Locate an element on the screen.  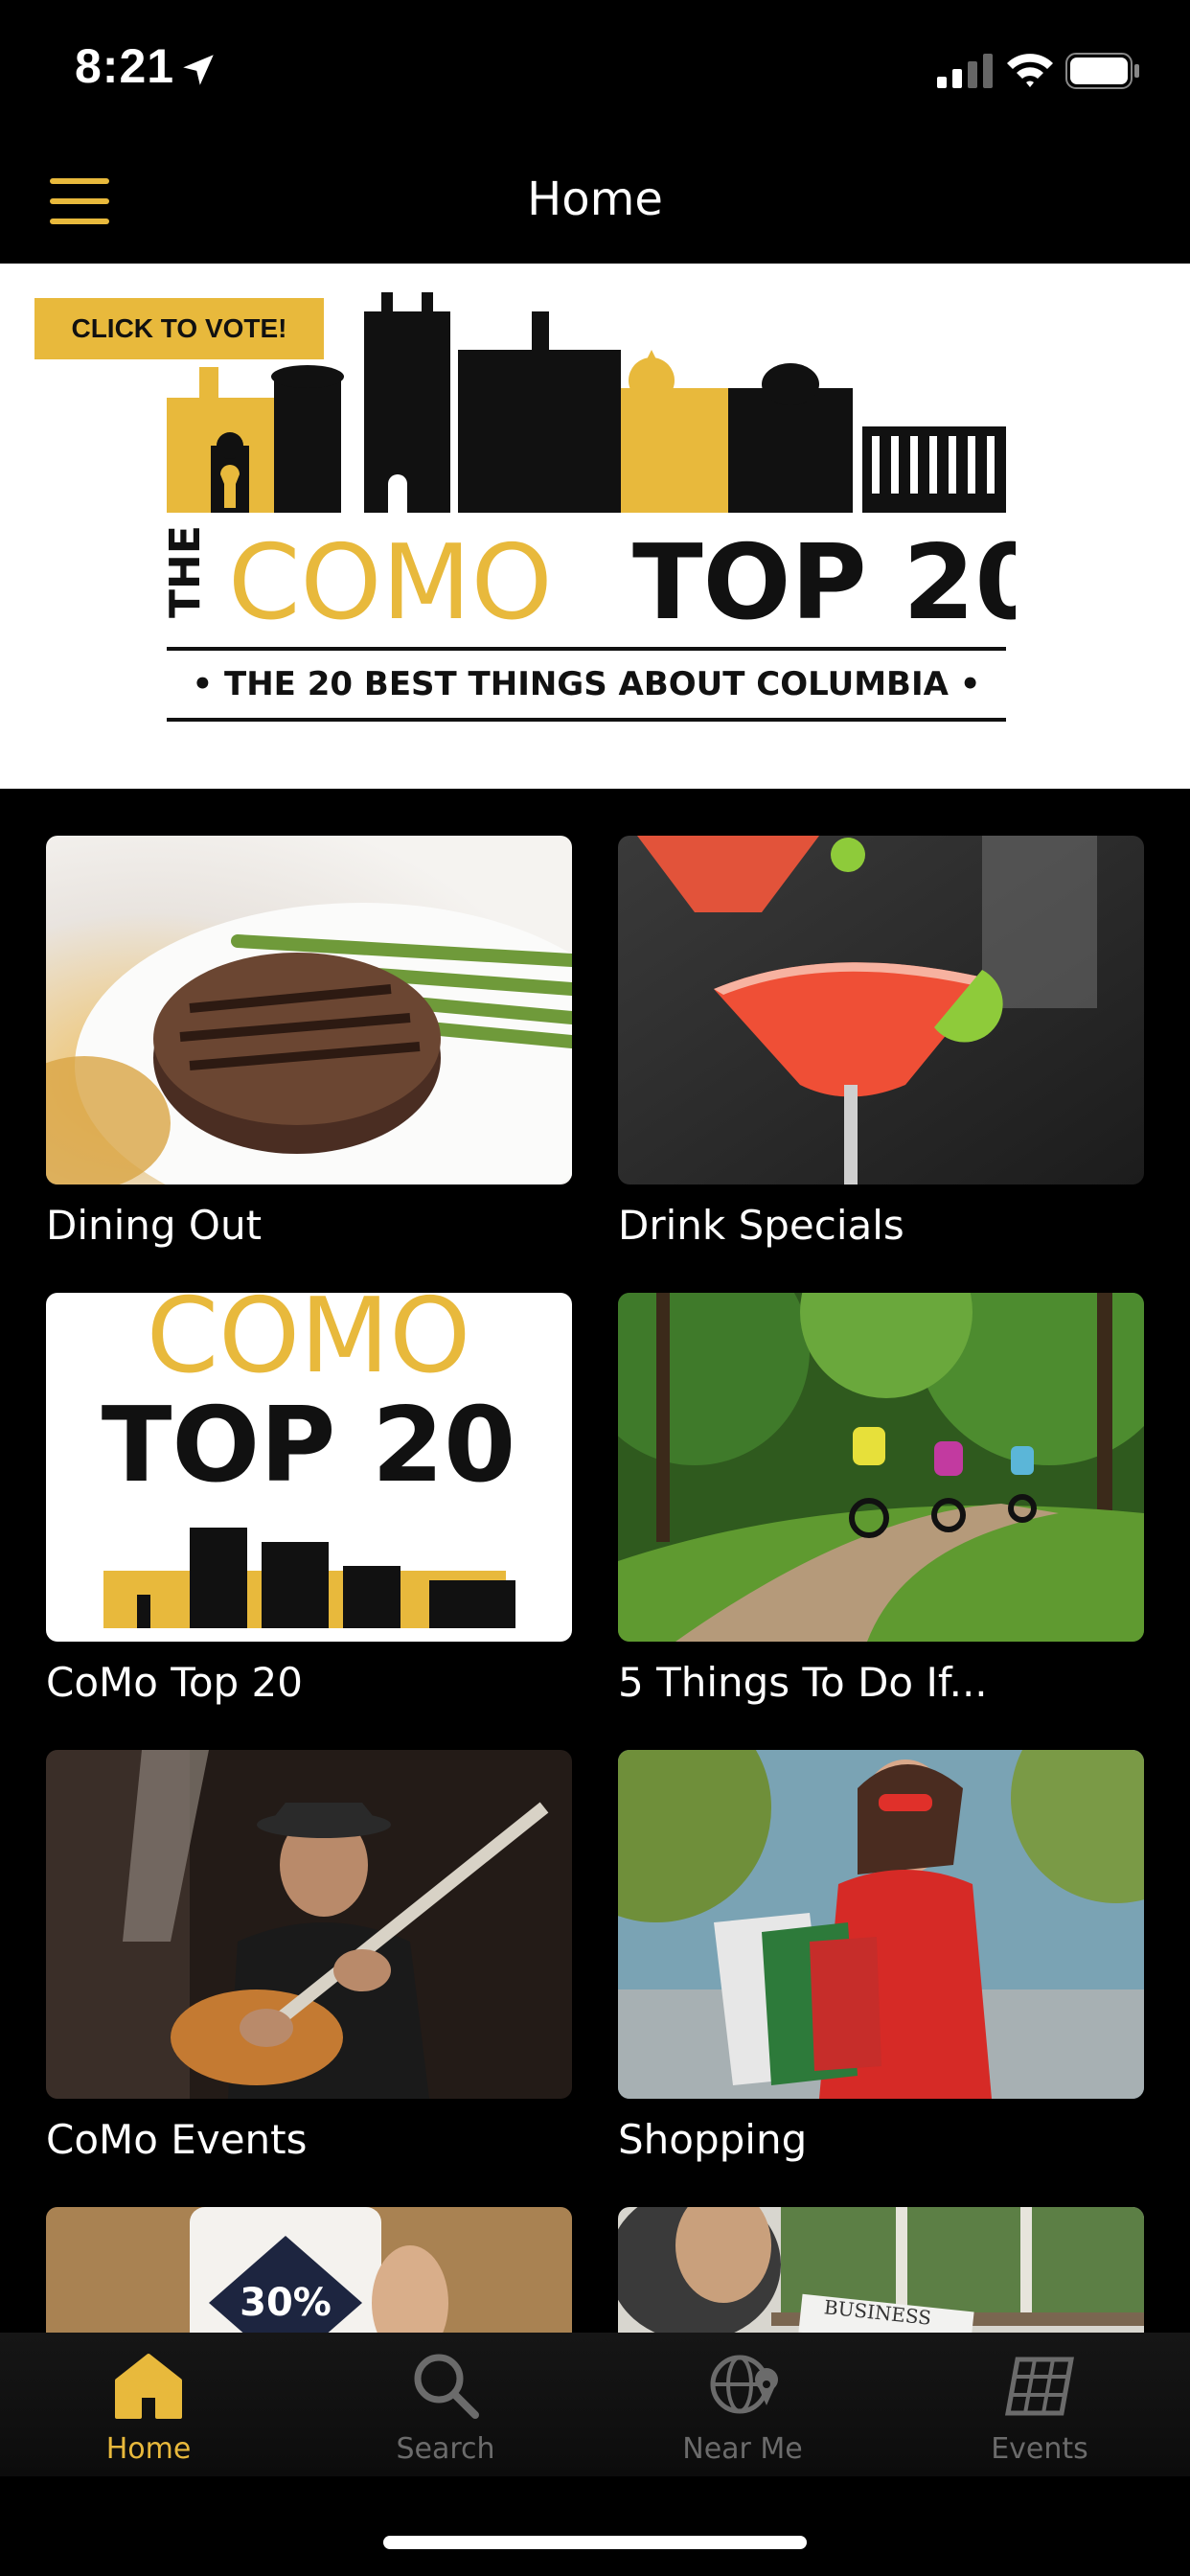
tab-near-me: Near Me is located at coordinates (743, 2404).